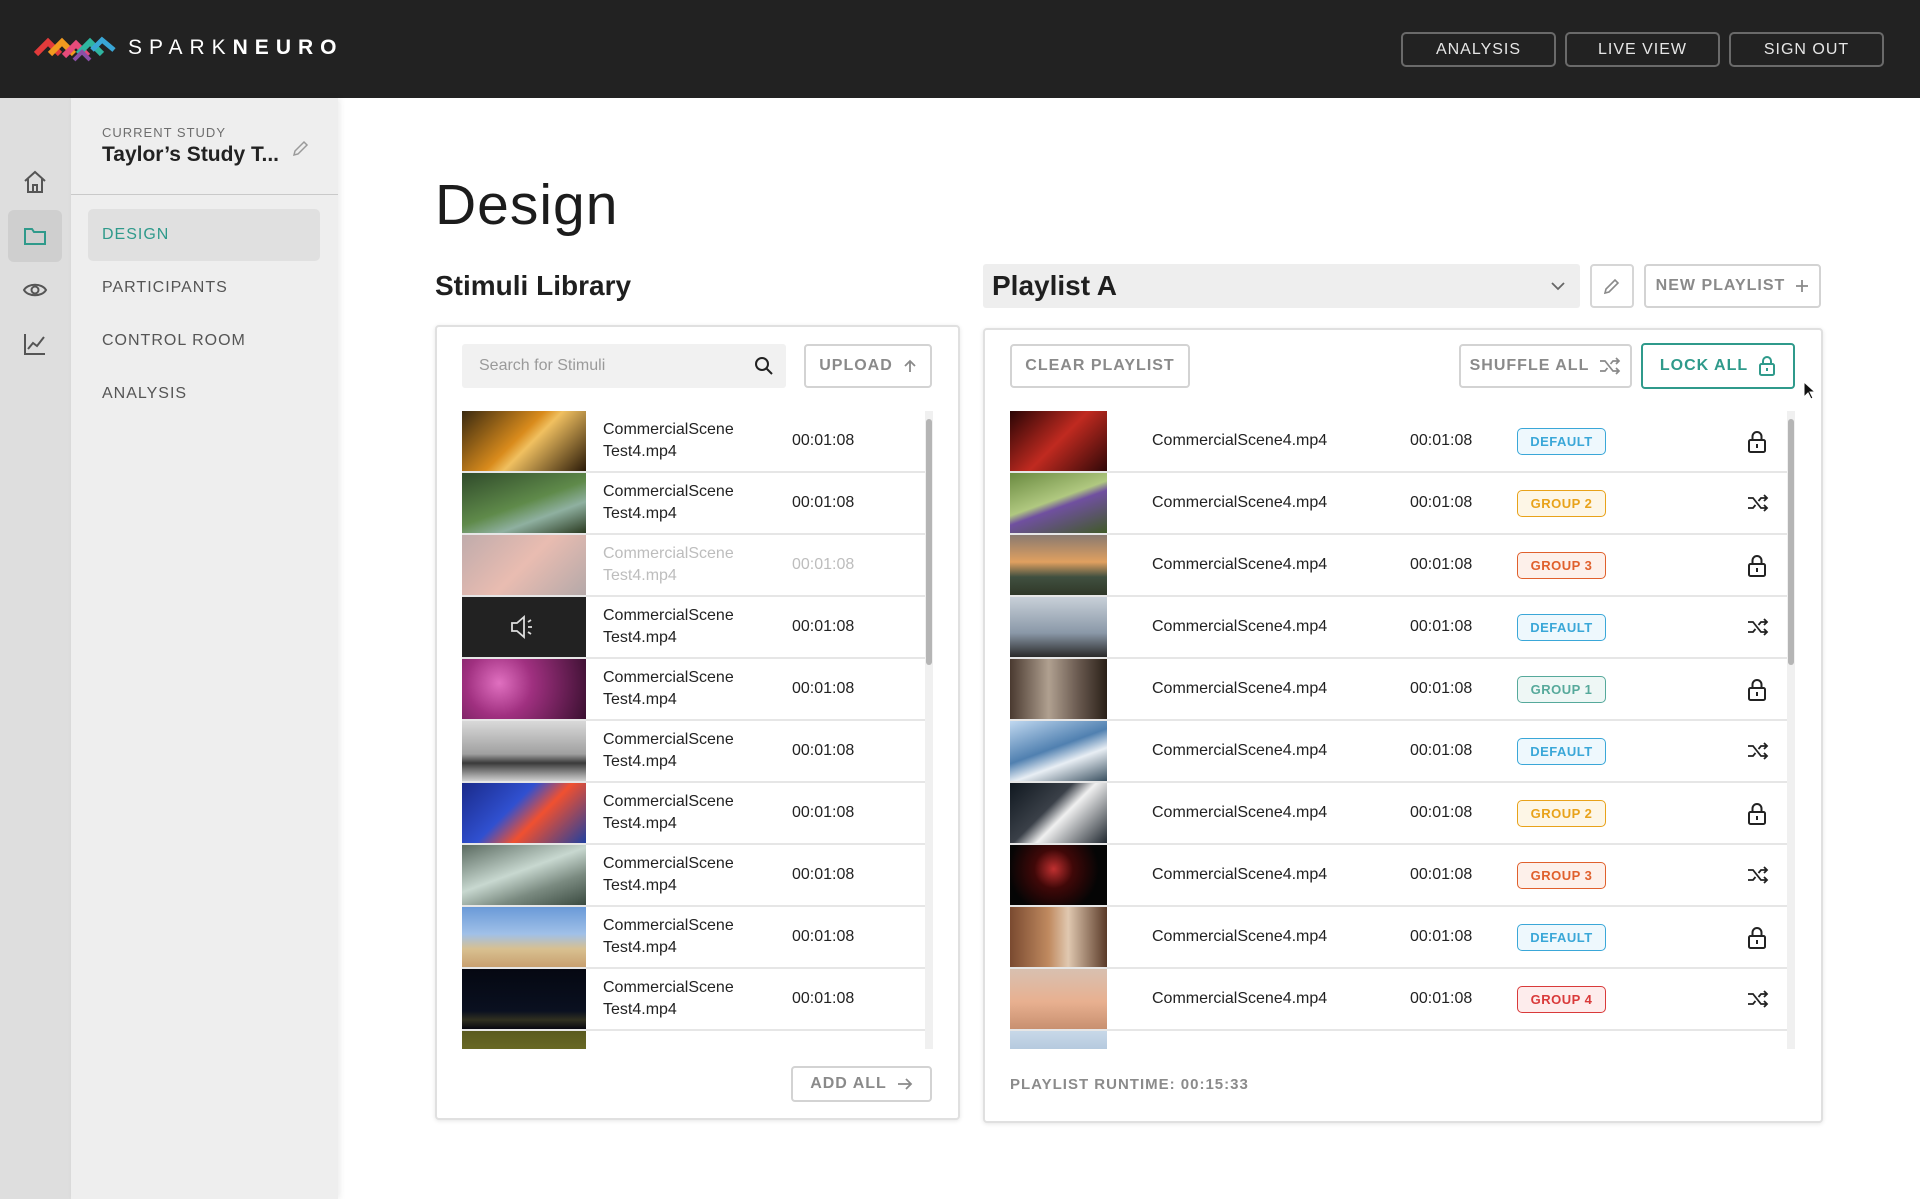  I want to click on group-badge: GROUP 1, so click(1561, 689).